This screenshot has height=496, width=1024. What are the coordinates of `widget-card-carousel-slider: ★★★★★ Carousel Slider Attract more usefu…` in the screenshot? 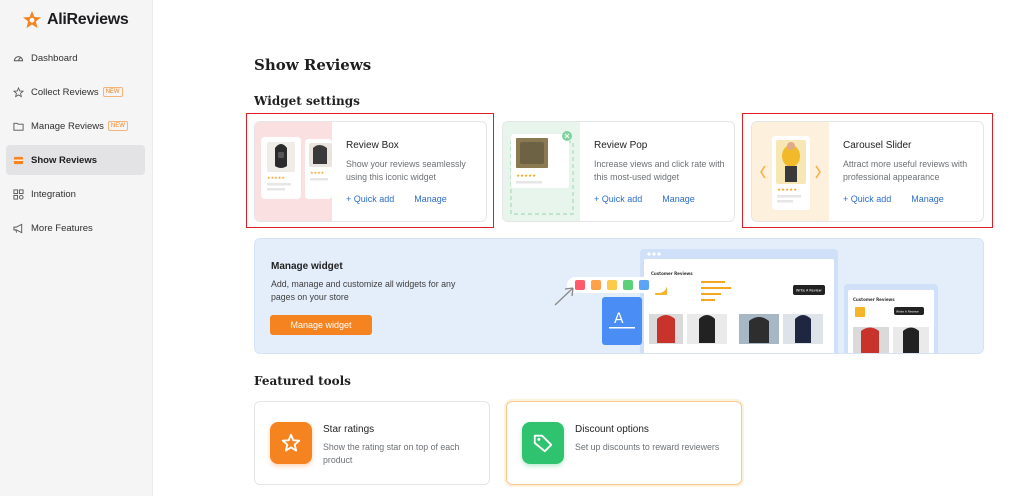 It's located at (867, 171).